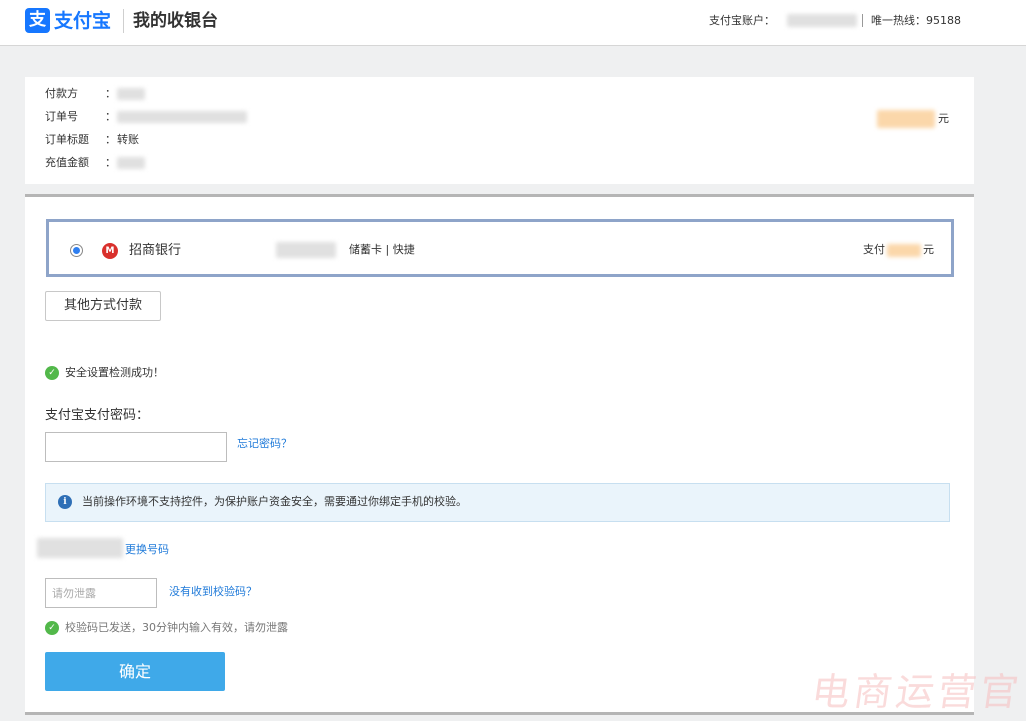 The width and height of the screenshot is (1026, 721). What do you see at coordinates (213, 592) in the screenshot?
I see `no-code-received-link: 没有收到校验码？` at bounding box center [213, 592].